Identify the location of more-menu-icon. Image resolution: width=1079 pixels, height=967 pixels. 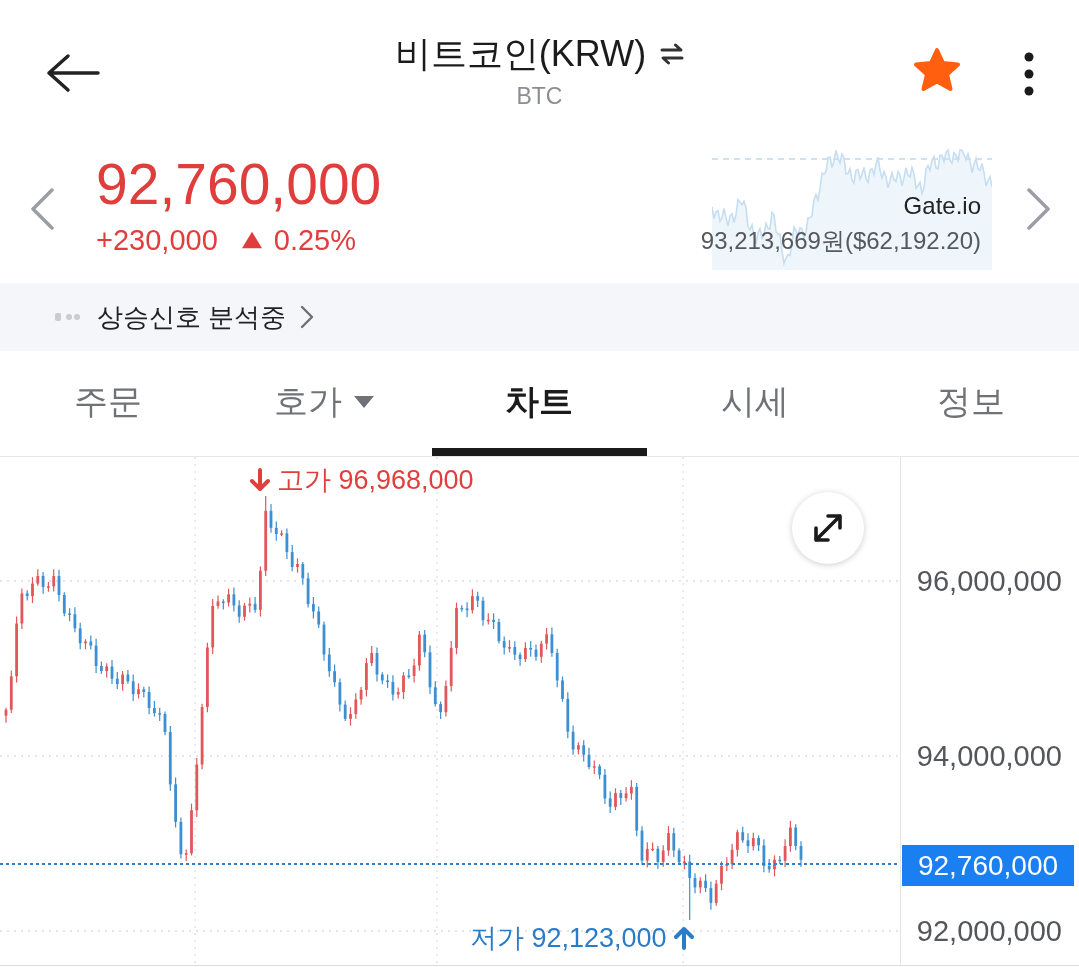
(1029, 74).